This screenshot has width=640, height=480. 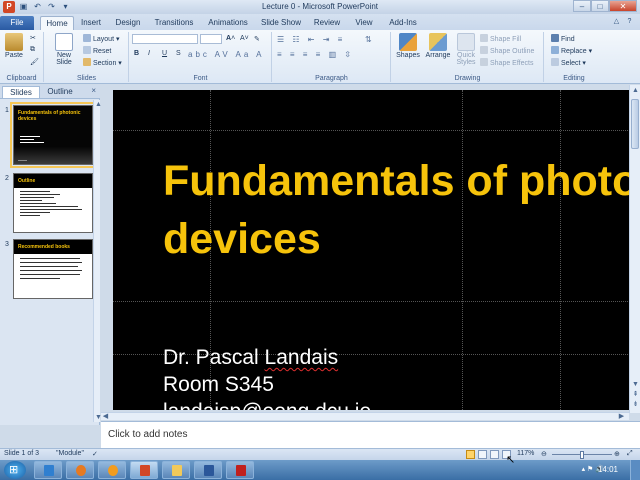 I want to click on fit-to-window-icon: ⤢, so click(x=630, y=454).